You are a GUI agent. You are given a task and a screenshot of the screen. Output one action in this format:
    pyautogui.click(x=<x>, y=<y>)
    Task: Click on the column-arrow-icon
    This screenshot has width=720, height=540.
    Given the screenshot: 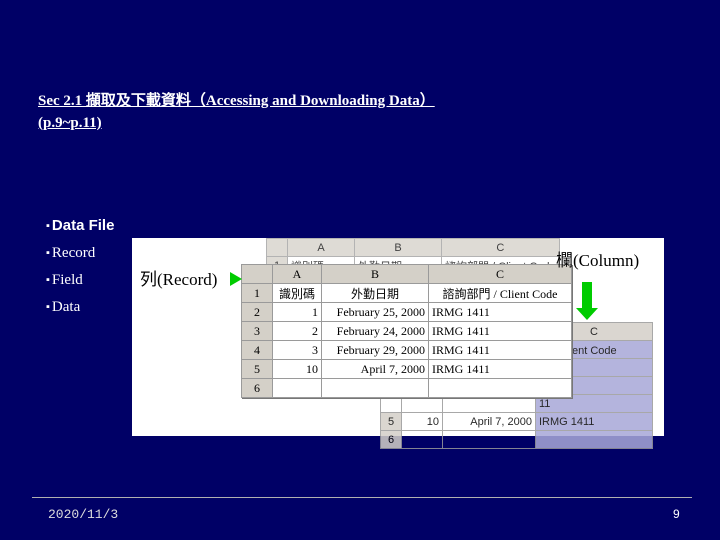 What is the action you would take?
    pyautogui.click(x=587, y=301)
    